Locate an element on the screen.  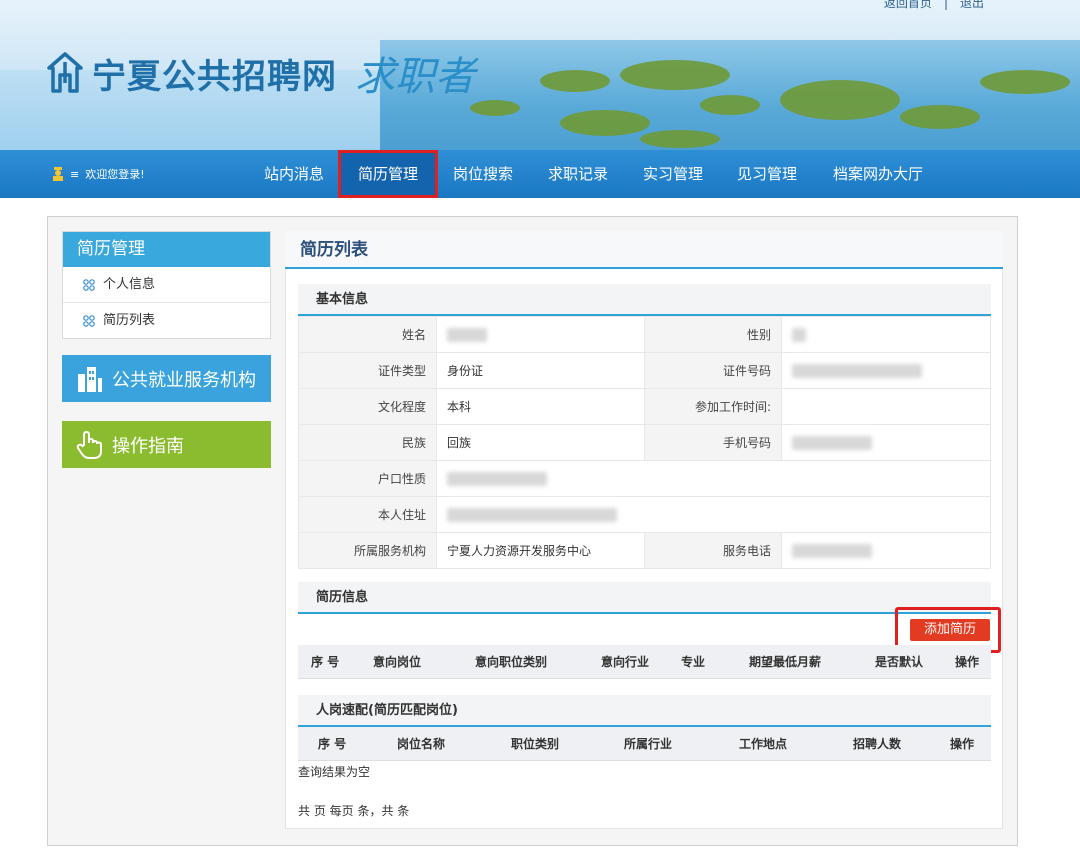
table-row: 所属服务机构 宁夏人力资源开发服务中心 服务电话 is located at coordinates (644, 550).